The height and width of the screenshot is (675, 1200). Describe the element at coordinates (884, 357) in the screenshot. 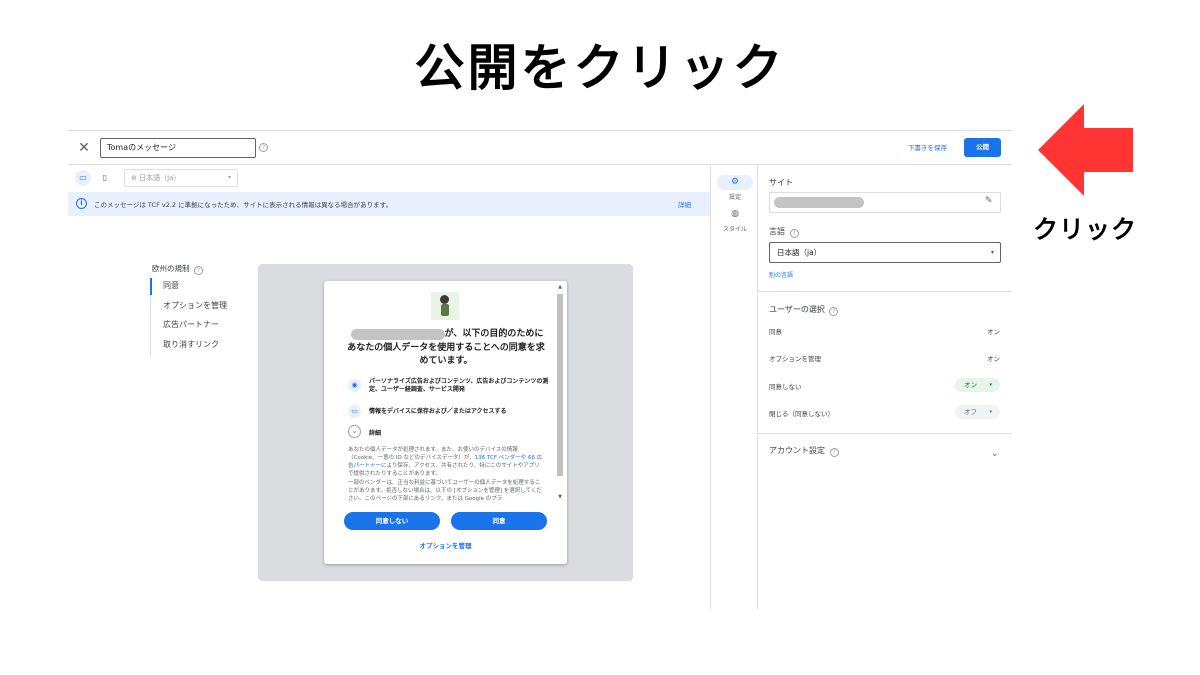

I see `choice-row-manage-options: オプションを管理 オン` at that location.